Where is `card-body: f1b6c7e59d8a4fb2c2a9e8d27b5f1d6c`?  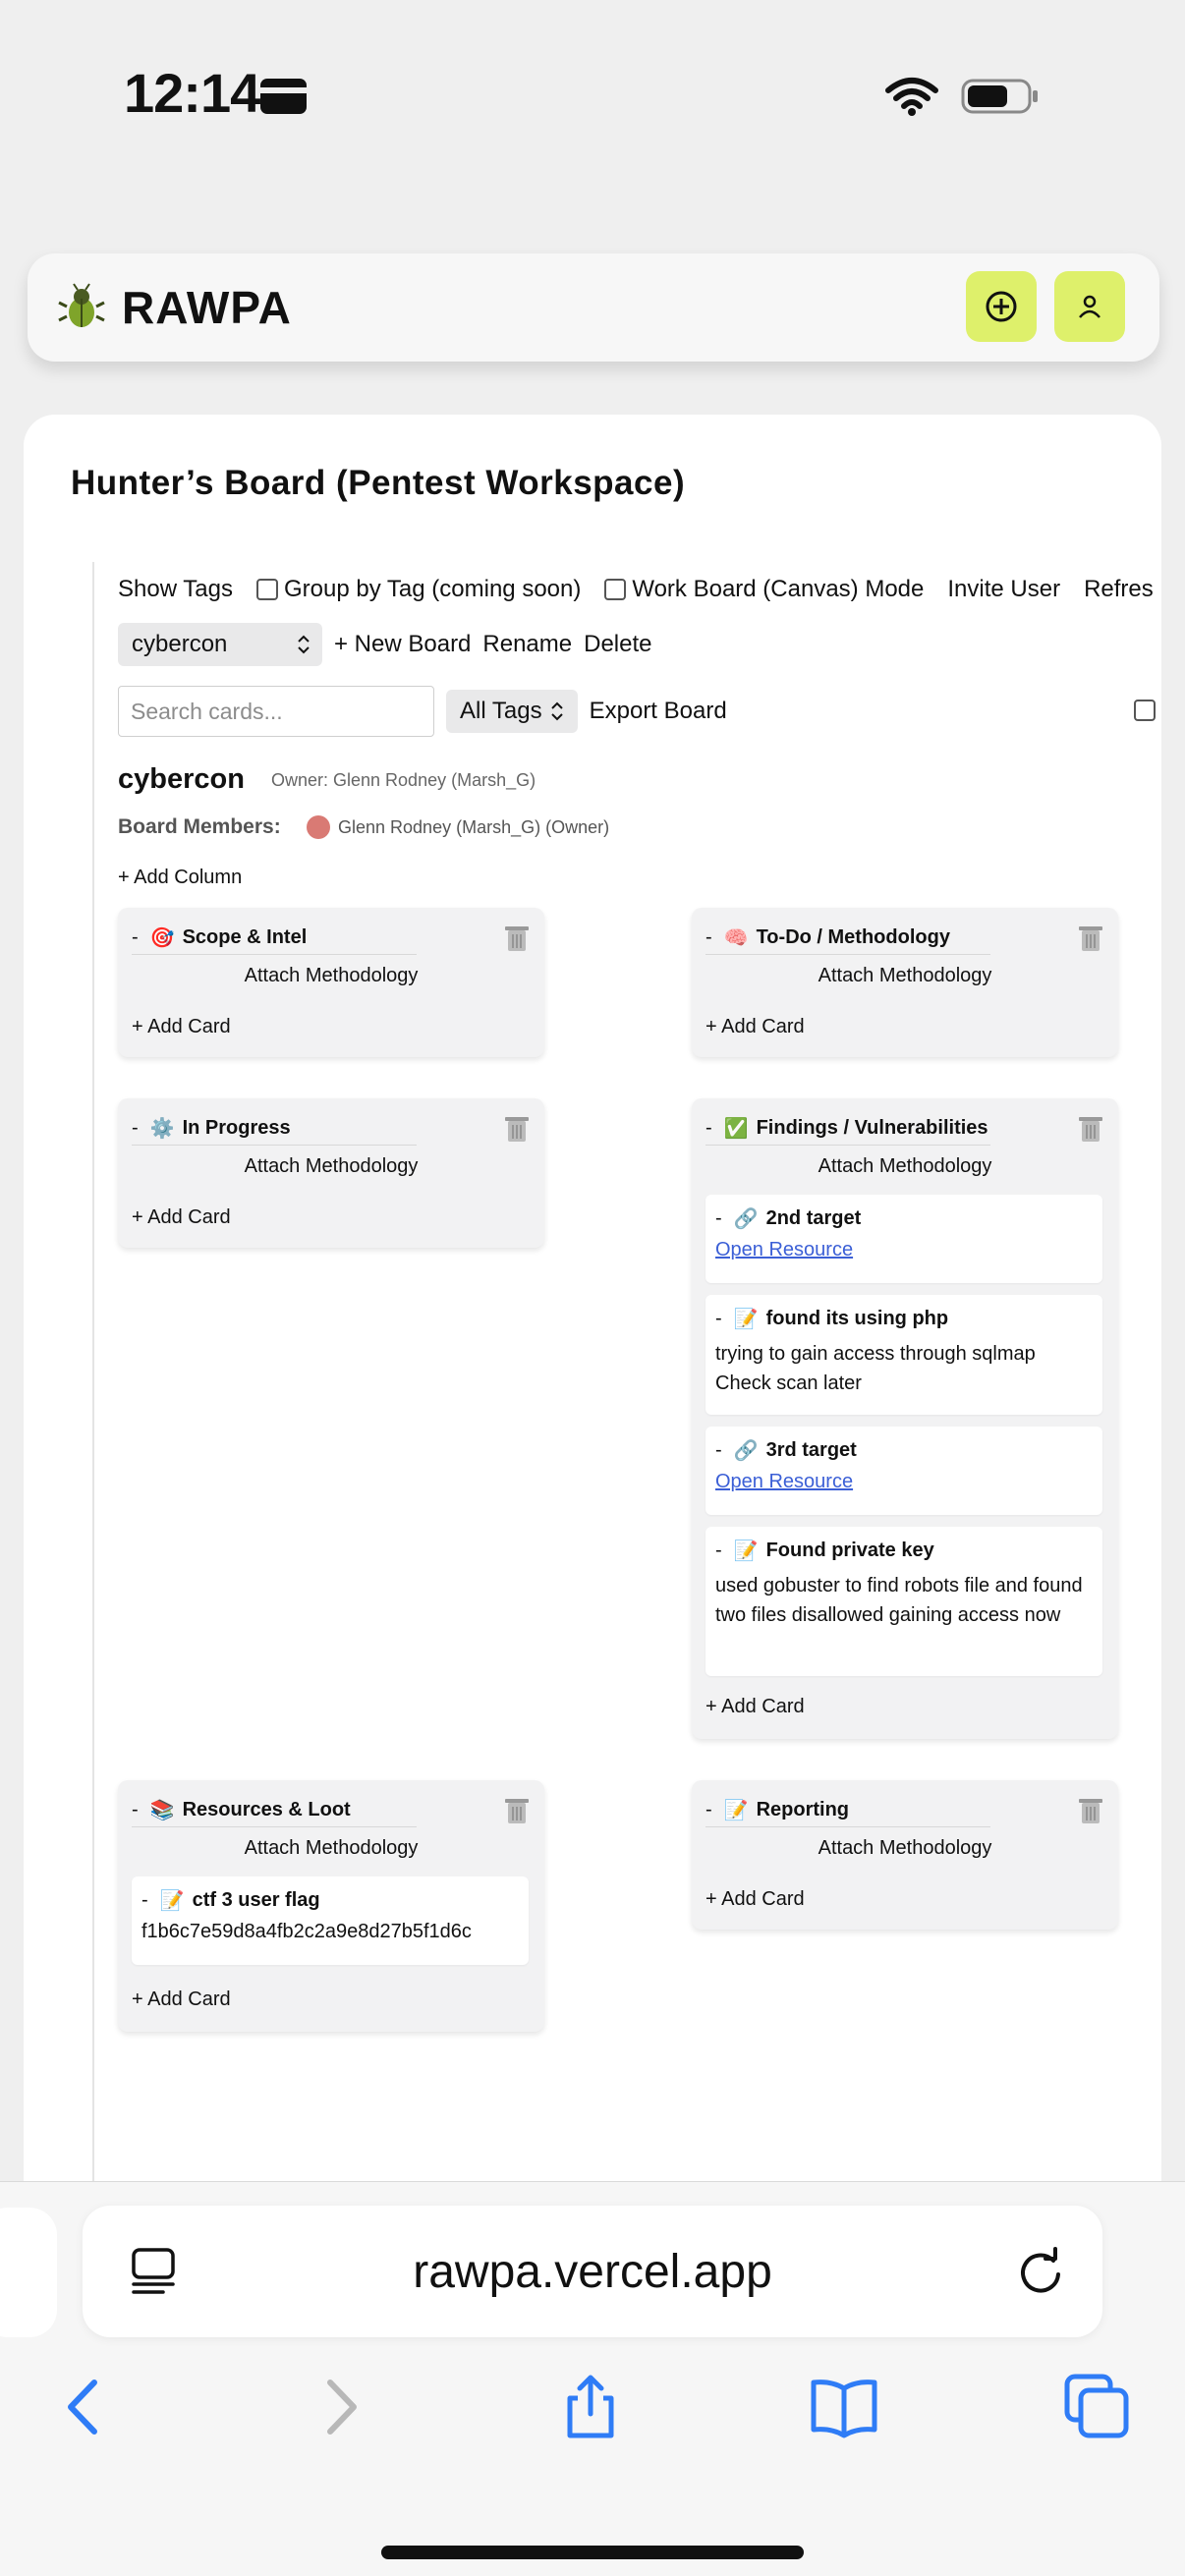
card-body: f1b6c7e59d8a4fb2c2a9e8d27b5f1d6c is located at coordinates (307, 1931).